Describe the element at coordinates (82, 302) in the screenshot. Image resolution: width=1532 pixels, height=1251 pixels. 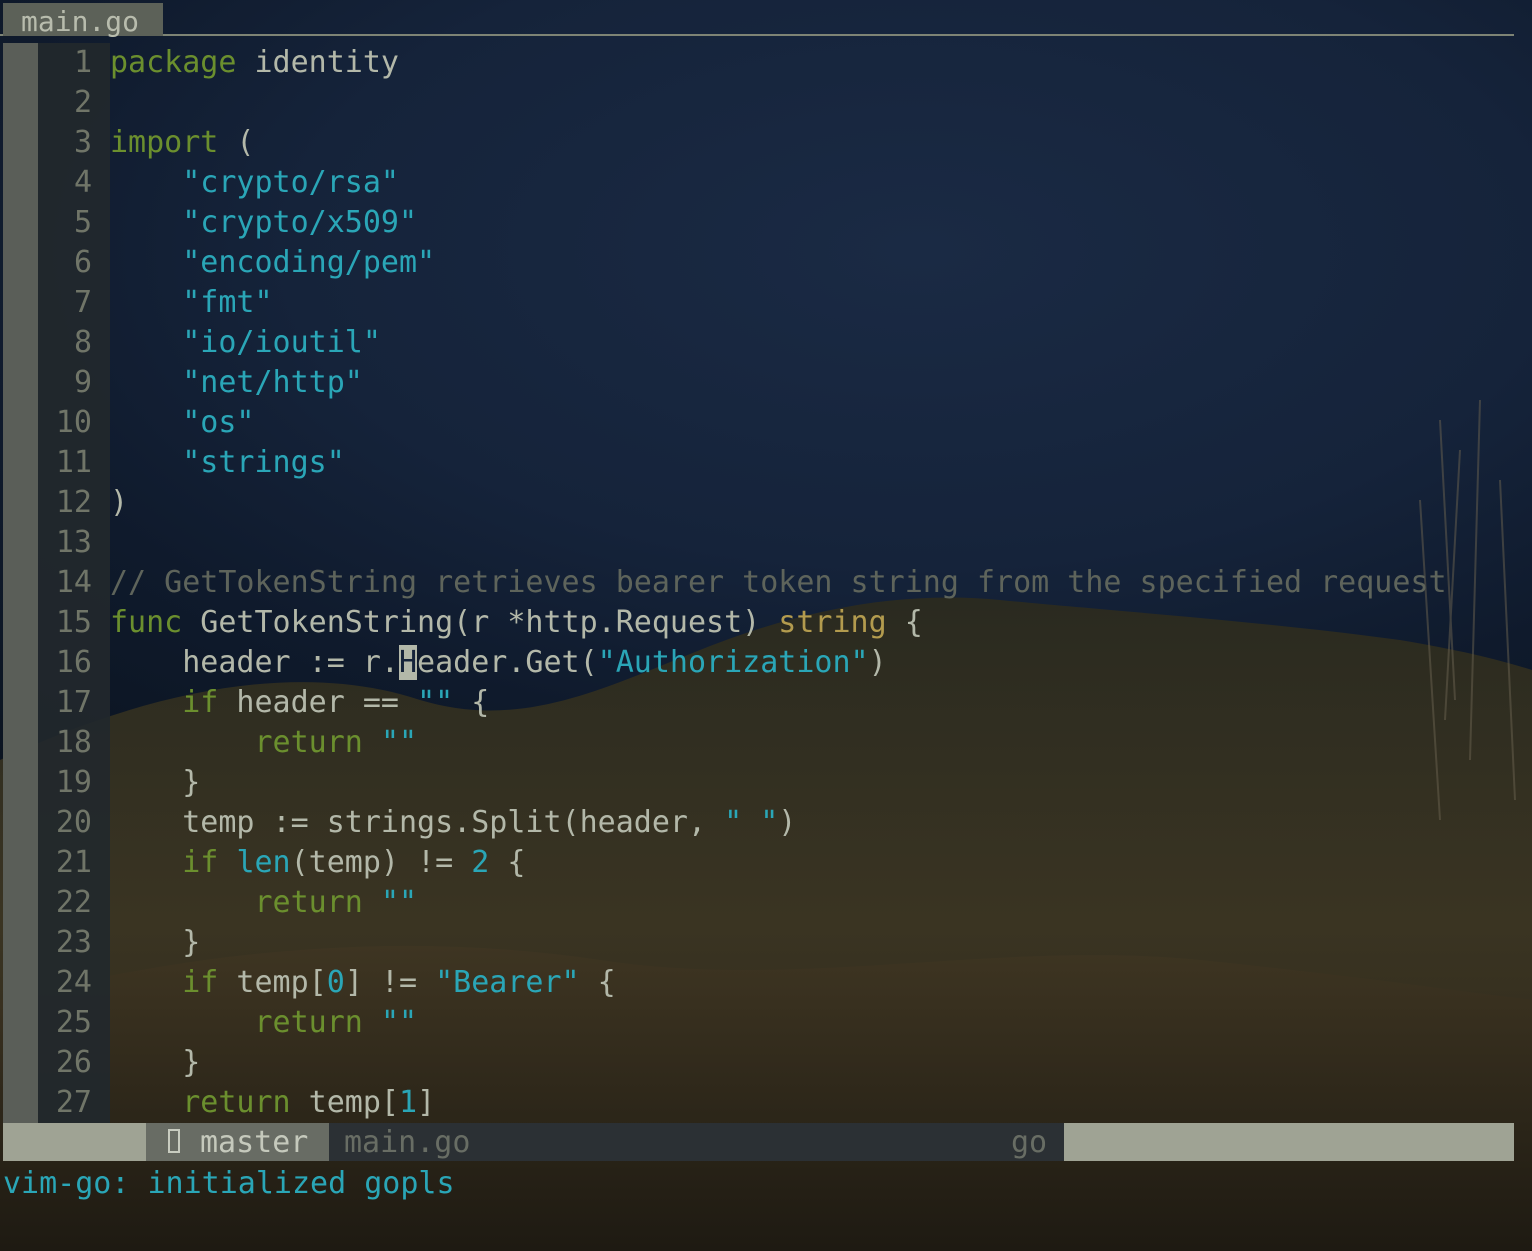
I see `line-number: 7` at that location.